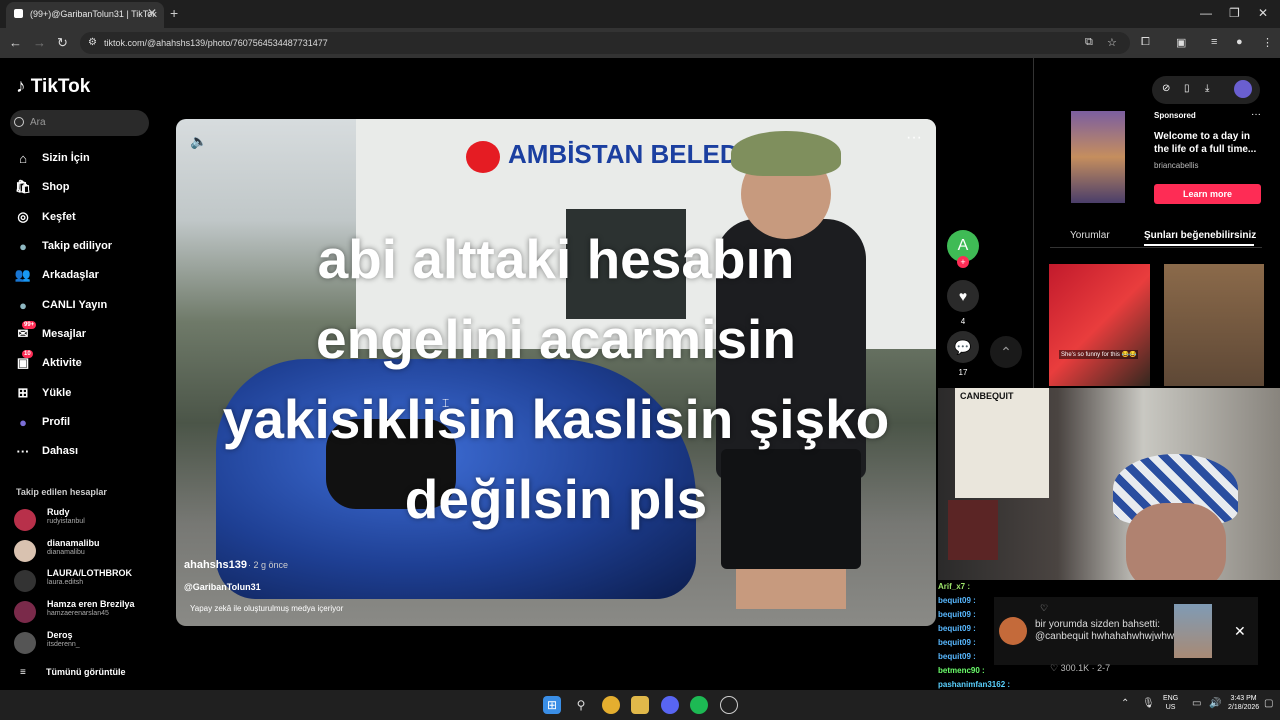 The width and height of the screenshot is (1280, 720). What do you see at coordinates (39, 42) in the screenshot?
I see `forward-button: →` at bounding box center [39, 42].